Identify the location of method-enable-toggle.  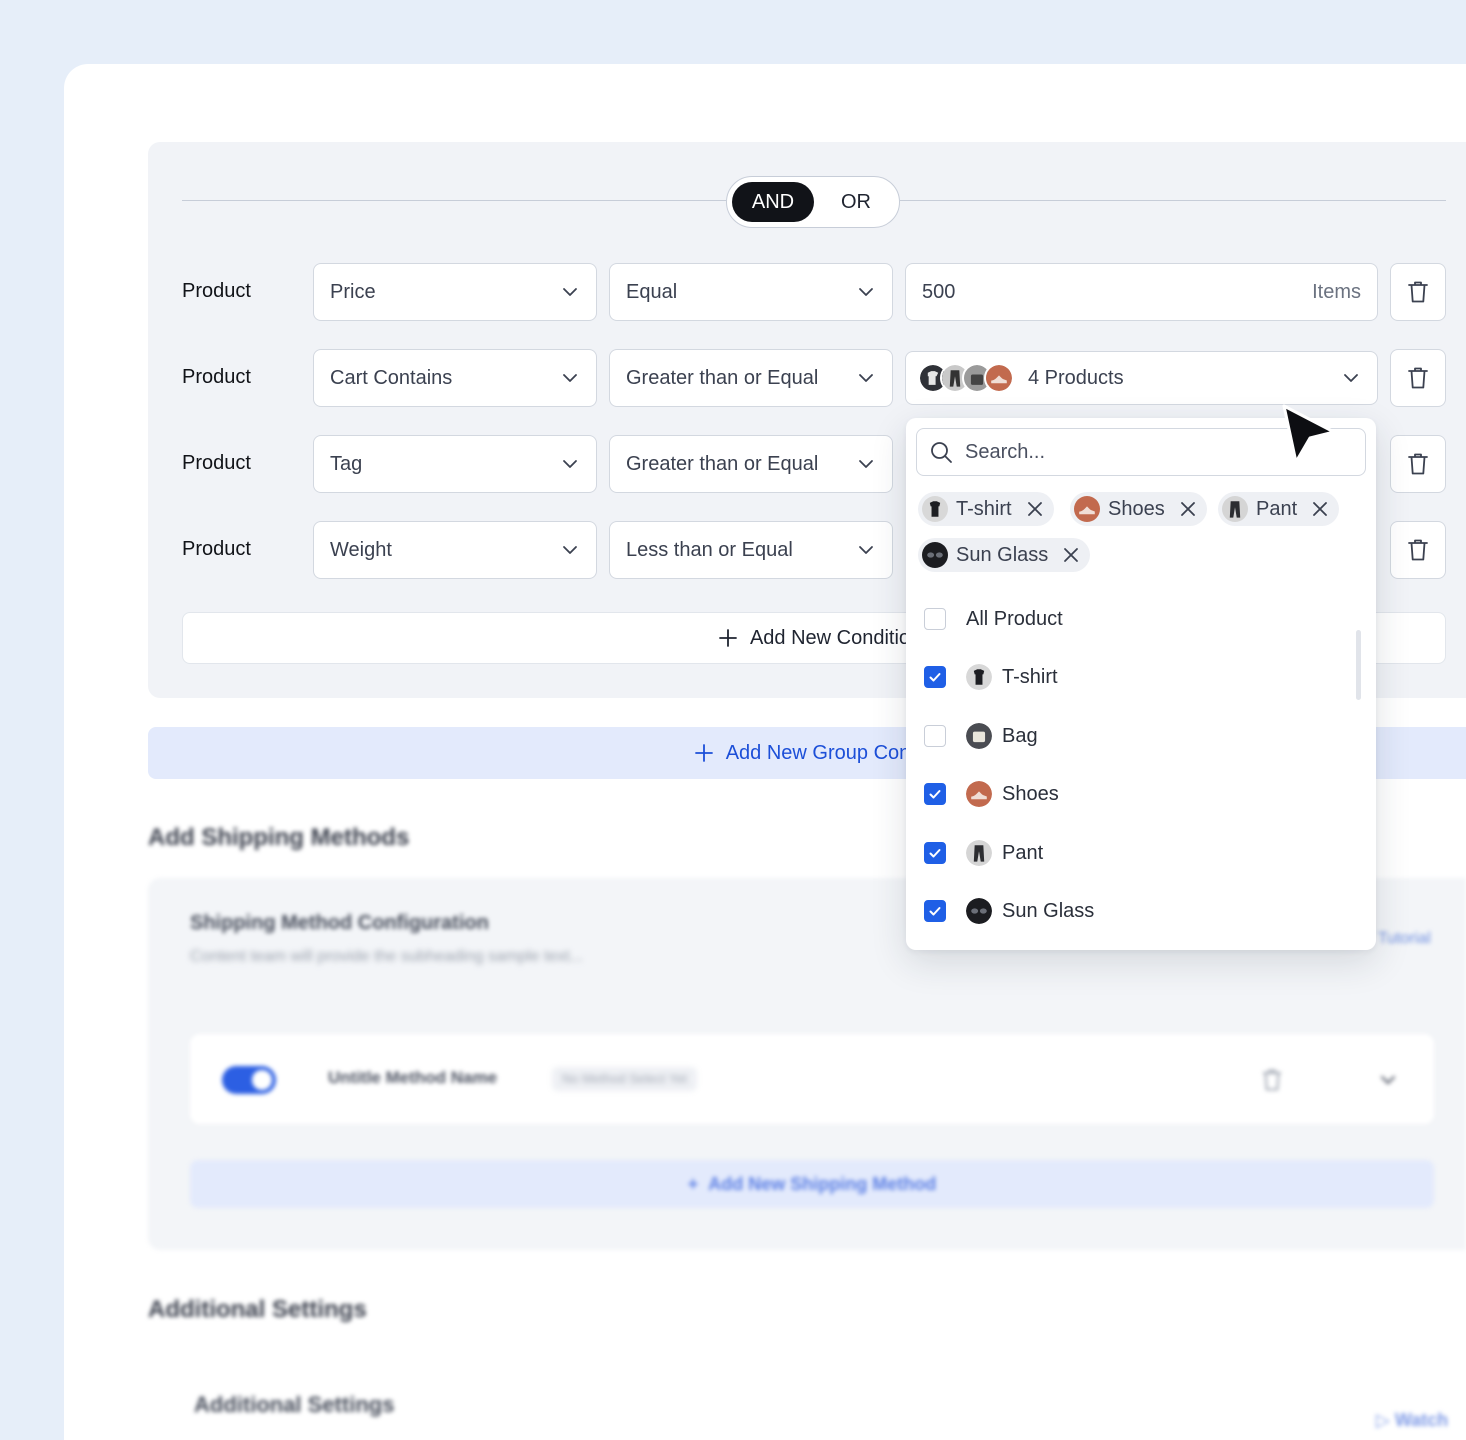
(249, 1080).